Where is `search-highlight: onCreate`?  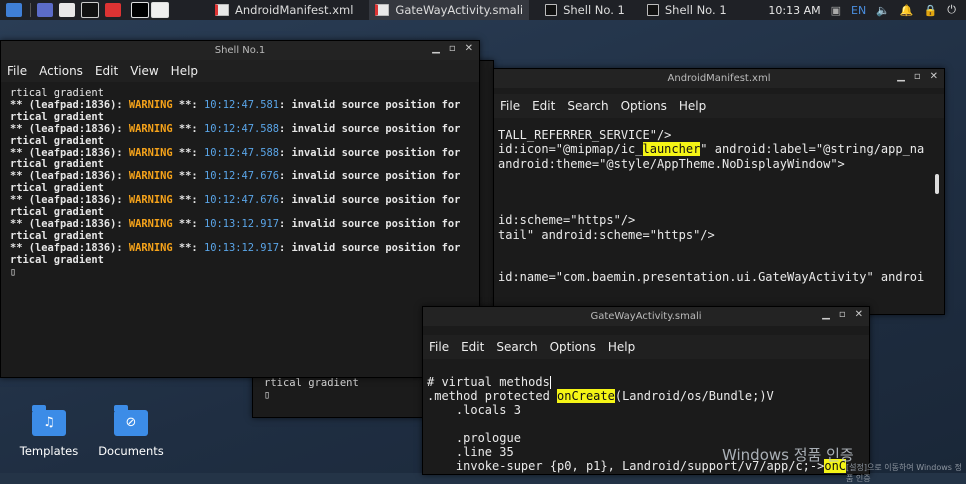 search-highlight: onCreate is located at coordinates (586, 396).